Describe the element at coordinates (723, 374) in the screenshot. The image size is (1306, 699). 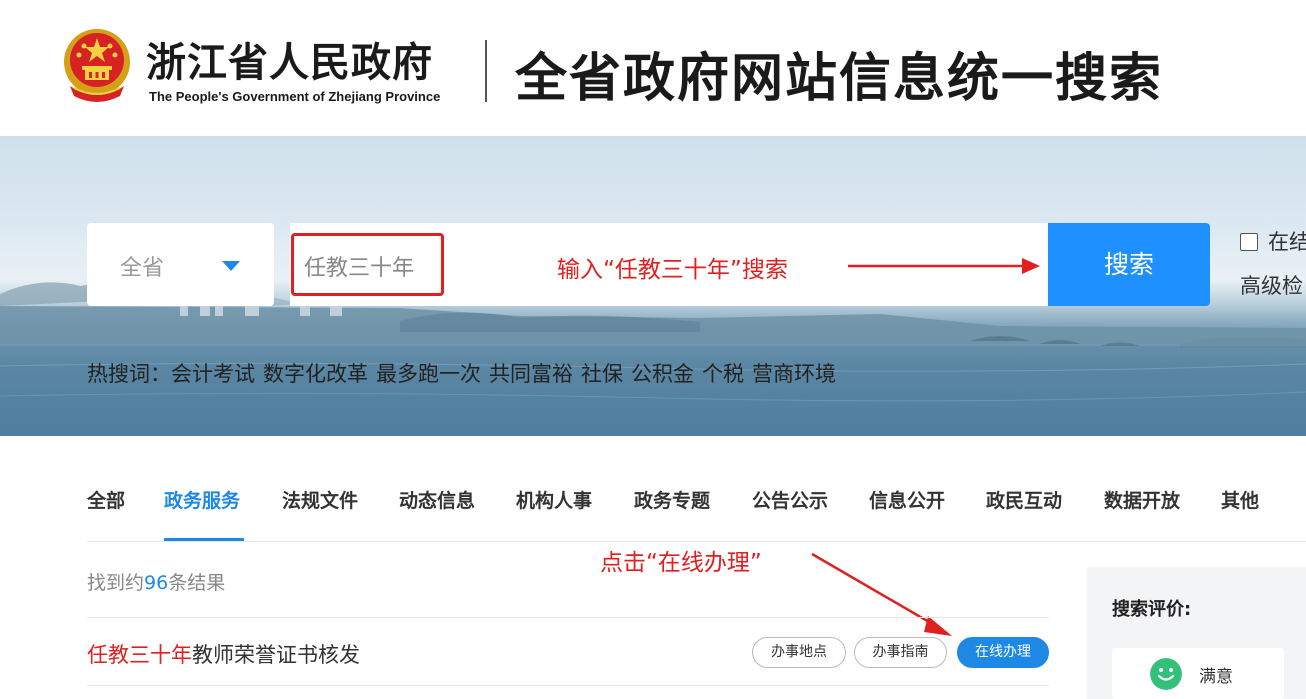
I see `hot-word: 个税` at that location.